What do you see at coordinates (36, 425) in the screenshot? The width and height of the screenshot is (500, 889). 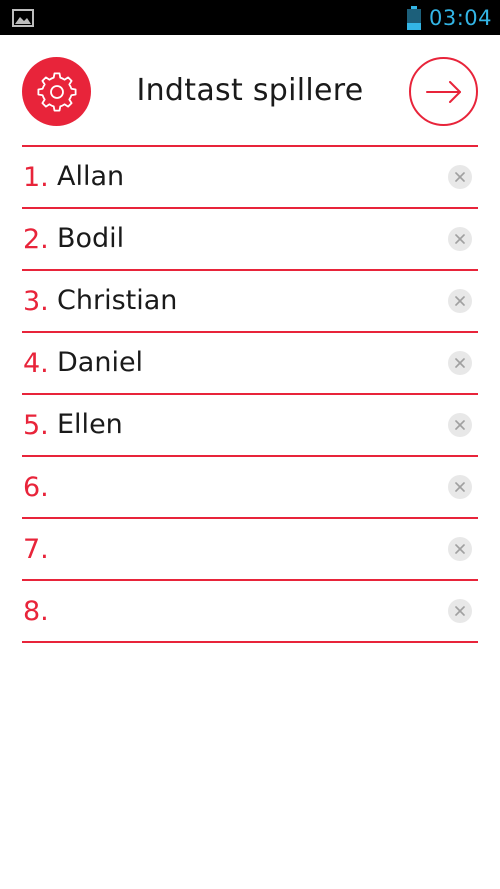 I see `player-number: 5.` at bounding box center [36, 425].